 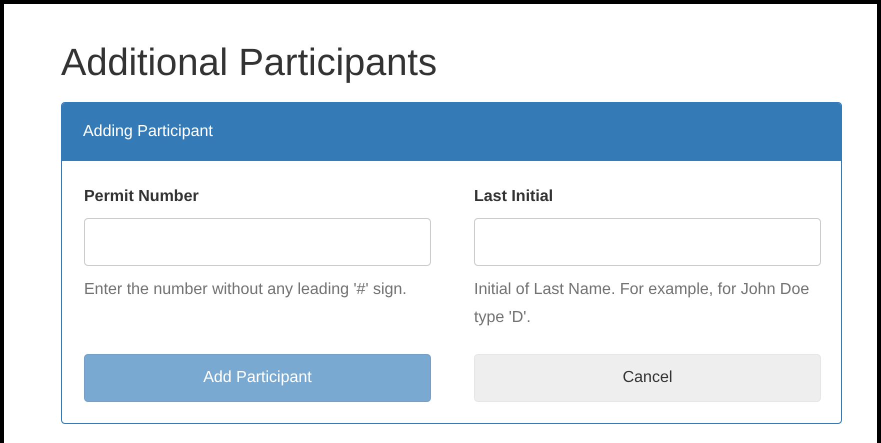 I want to click on cancel-button: Cancel, so click(x=647, y=378).